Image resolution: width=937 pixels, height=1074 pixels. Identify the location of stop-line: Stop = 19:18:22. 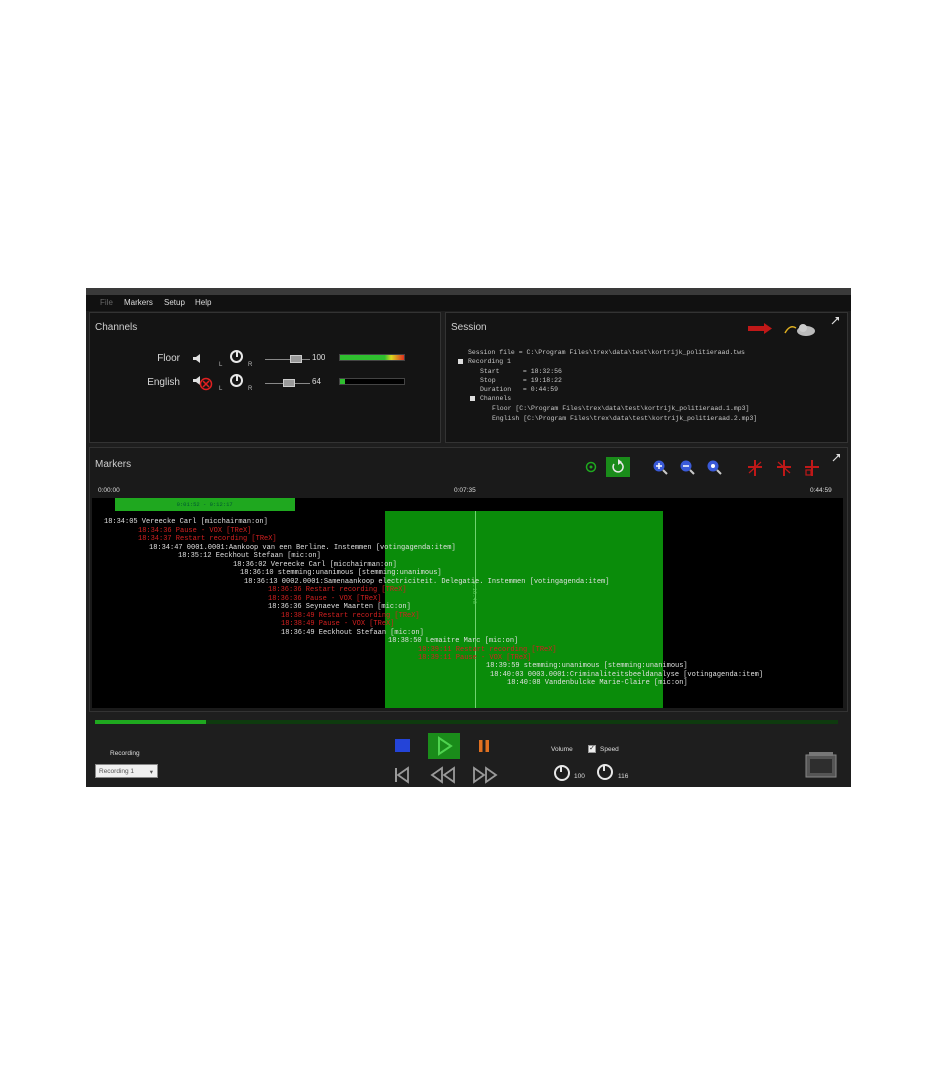
(521, 380).